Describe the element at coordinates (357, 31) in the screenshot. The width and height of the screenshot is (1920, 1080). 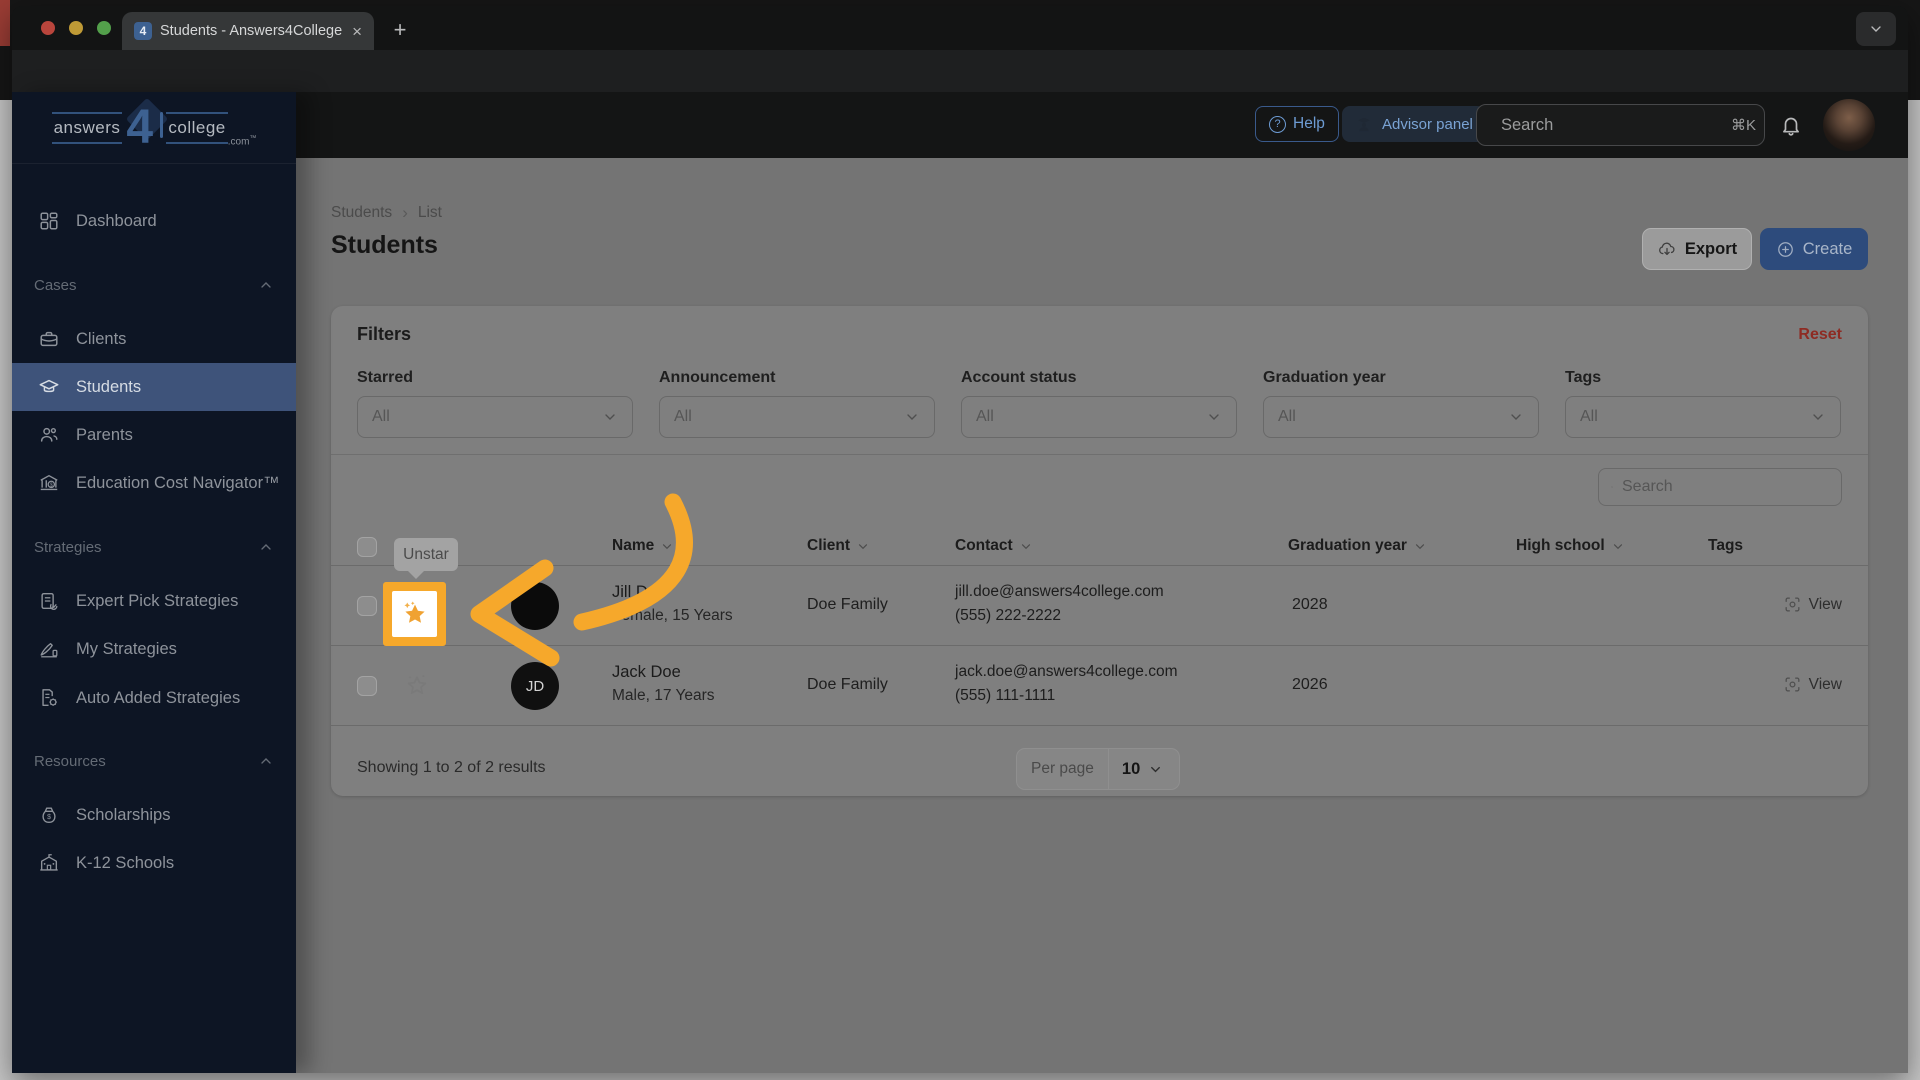
I see `tab-close-icon: ×` at that location.